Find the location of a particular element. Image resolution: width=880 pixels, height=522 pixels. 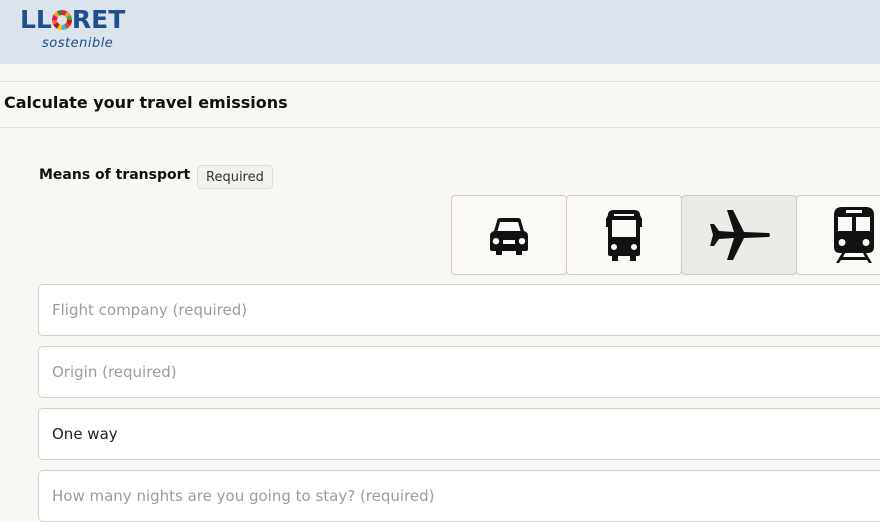

transport-plane-button is located at coordinates (739, 235).